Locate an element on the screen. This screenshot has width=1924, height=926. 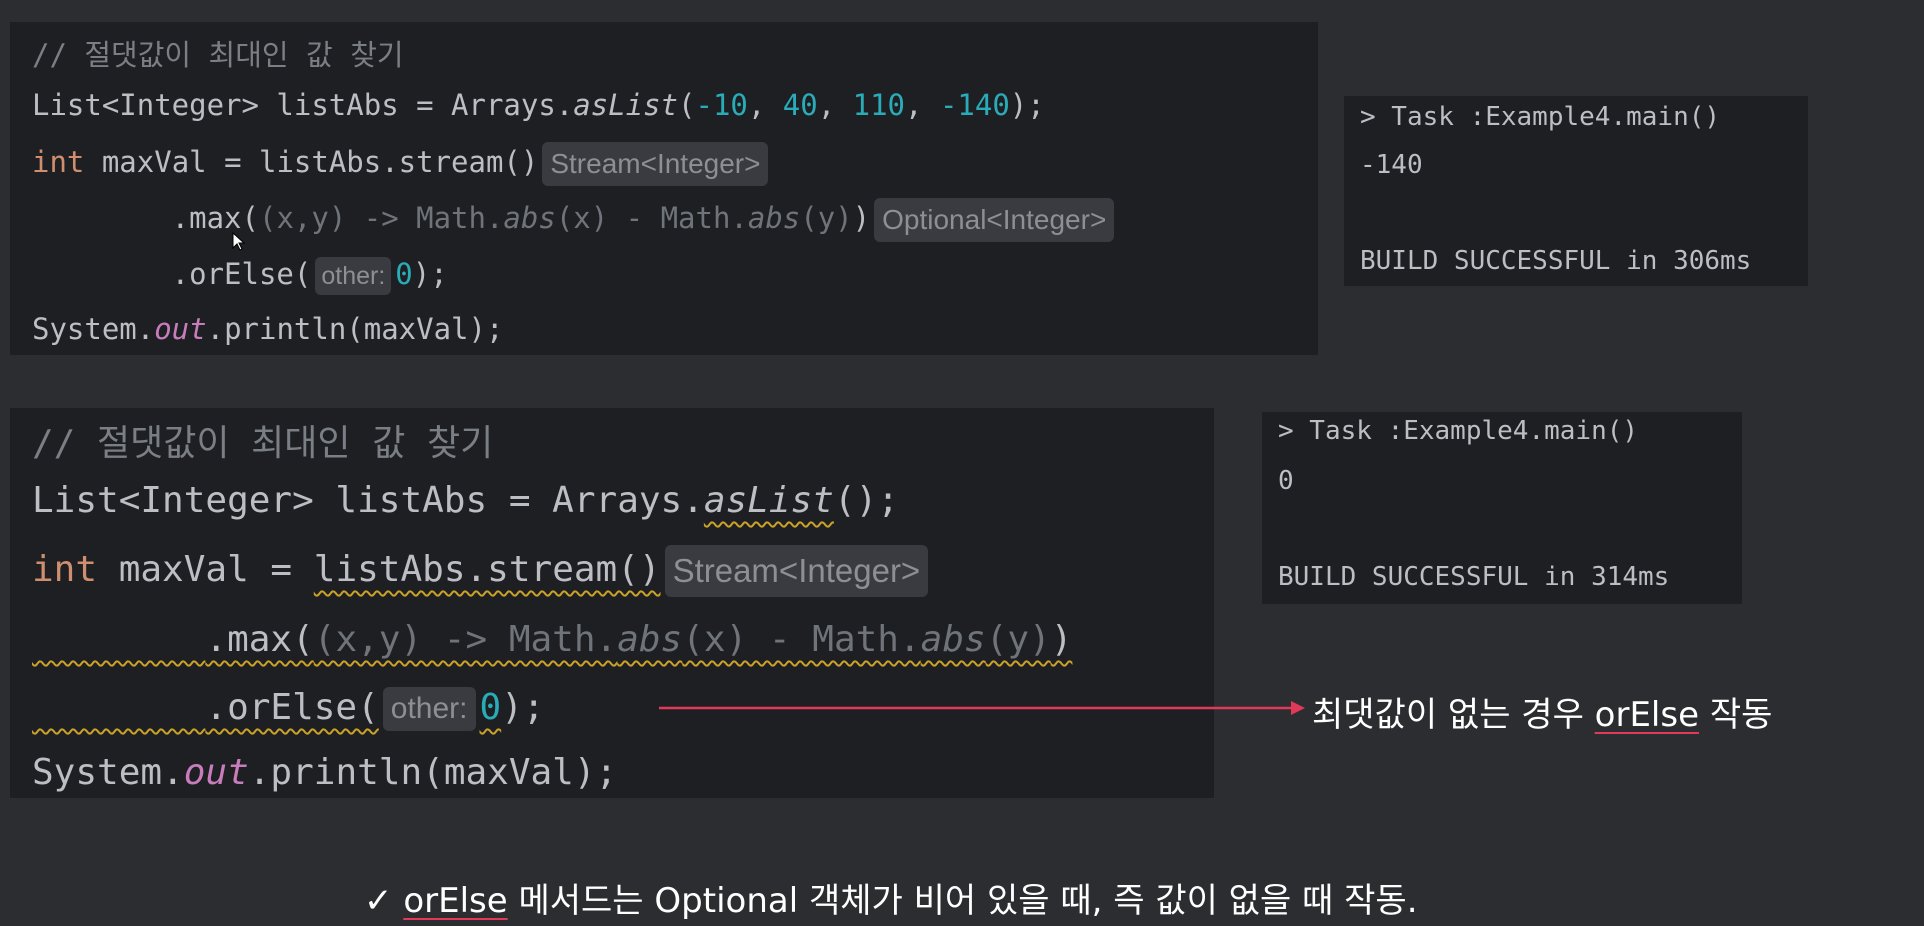
terminal-build-status: BUILD SUCCESSFUL in 314ms is located at coordinates (1474, 577).